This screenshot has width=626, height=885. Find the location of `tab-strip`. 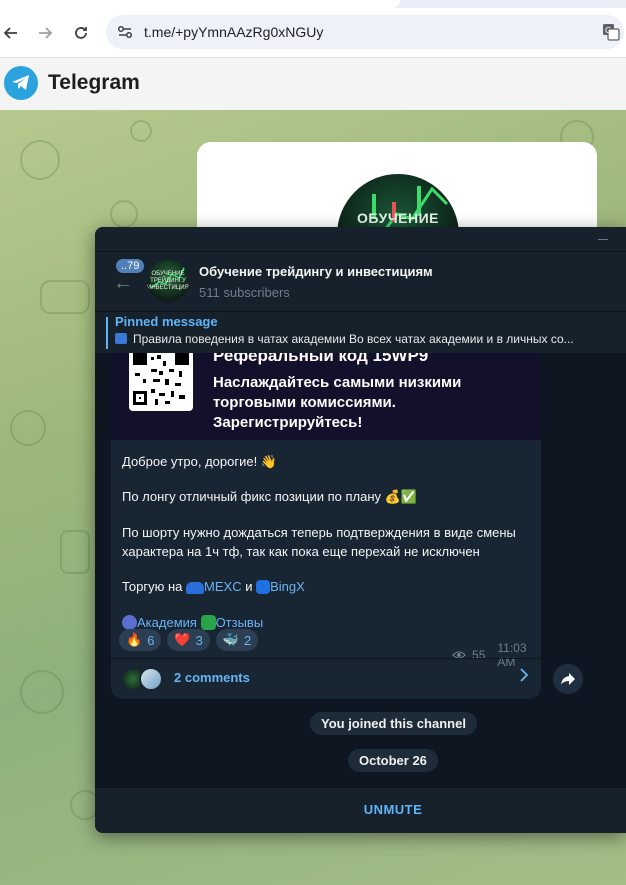

tab-strip is located at coordinates (313, 4).